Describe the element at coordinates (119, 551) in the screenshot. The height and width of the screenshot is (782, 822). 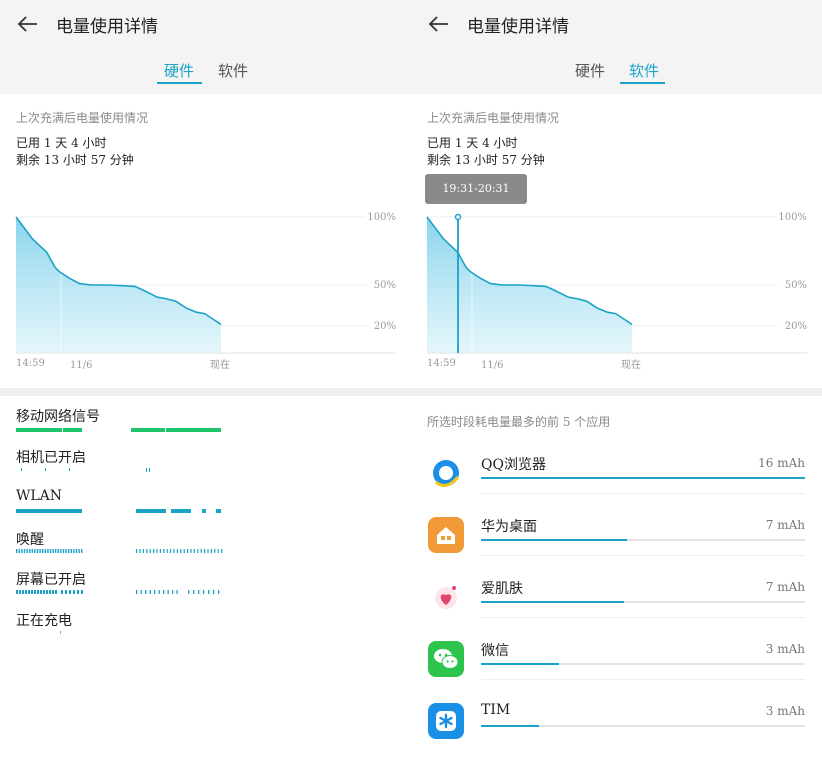
I see `hw-bar-wakeup` at that location.